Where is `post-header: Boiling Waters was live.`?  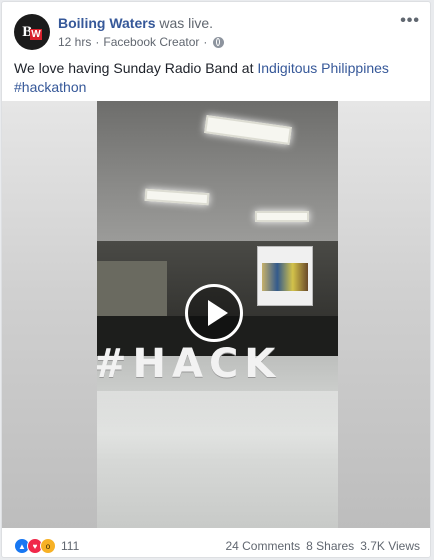
post-header: Boiling Waters was live. is located at coordinates (135, 23).